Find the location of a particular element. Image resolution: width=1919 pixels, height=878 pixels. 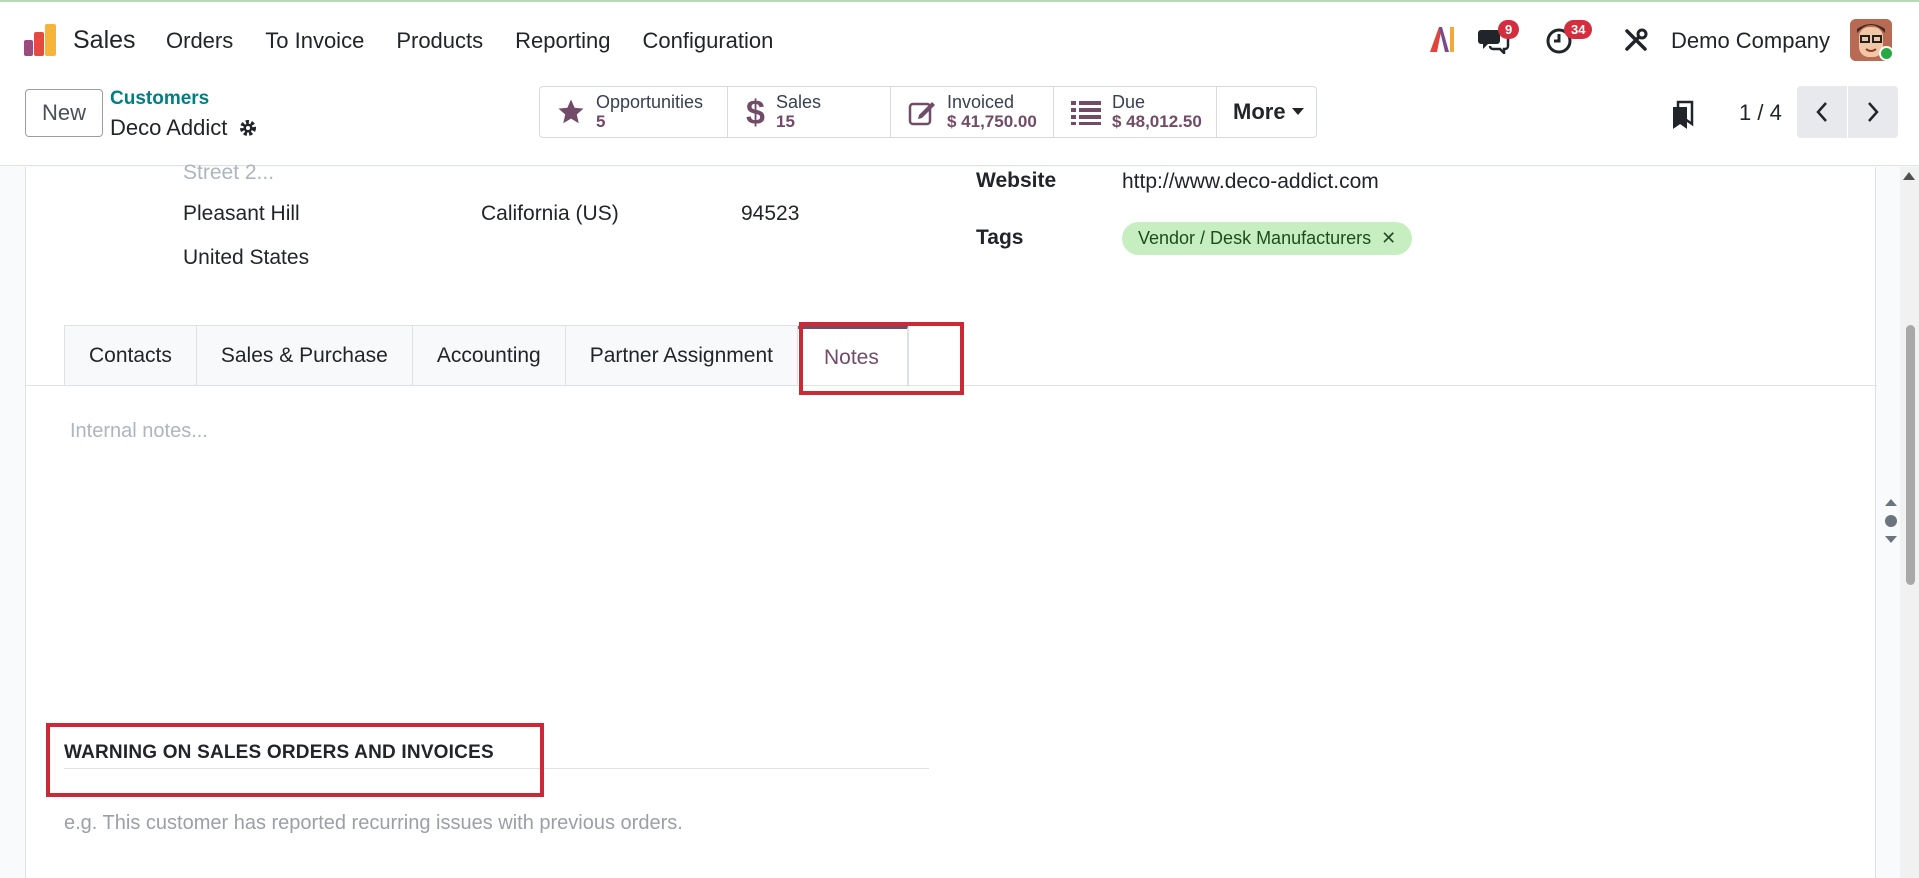

more-label: More is located at coordinates (1259, 111).